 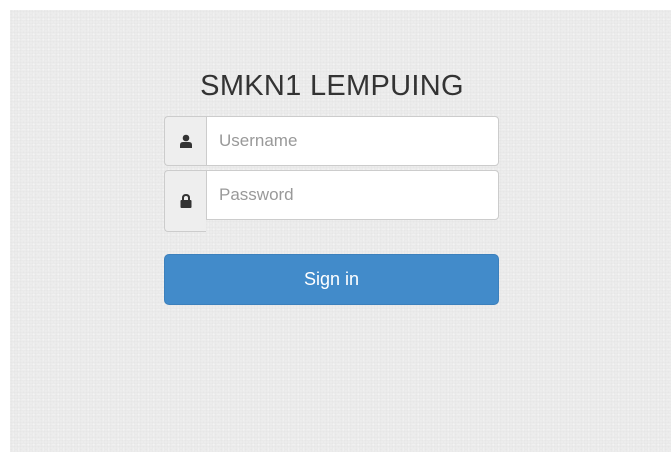 I want to click on username-field, so click(x=352, y=141).